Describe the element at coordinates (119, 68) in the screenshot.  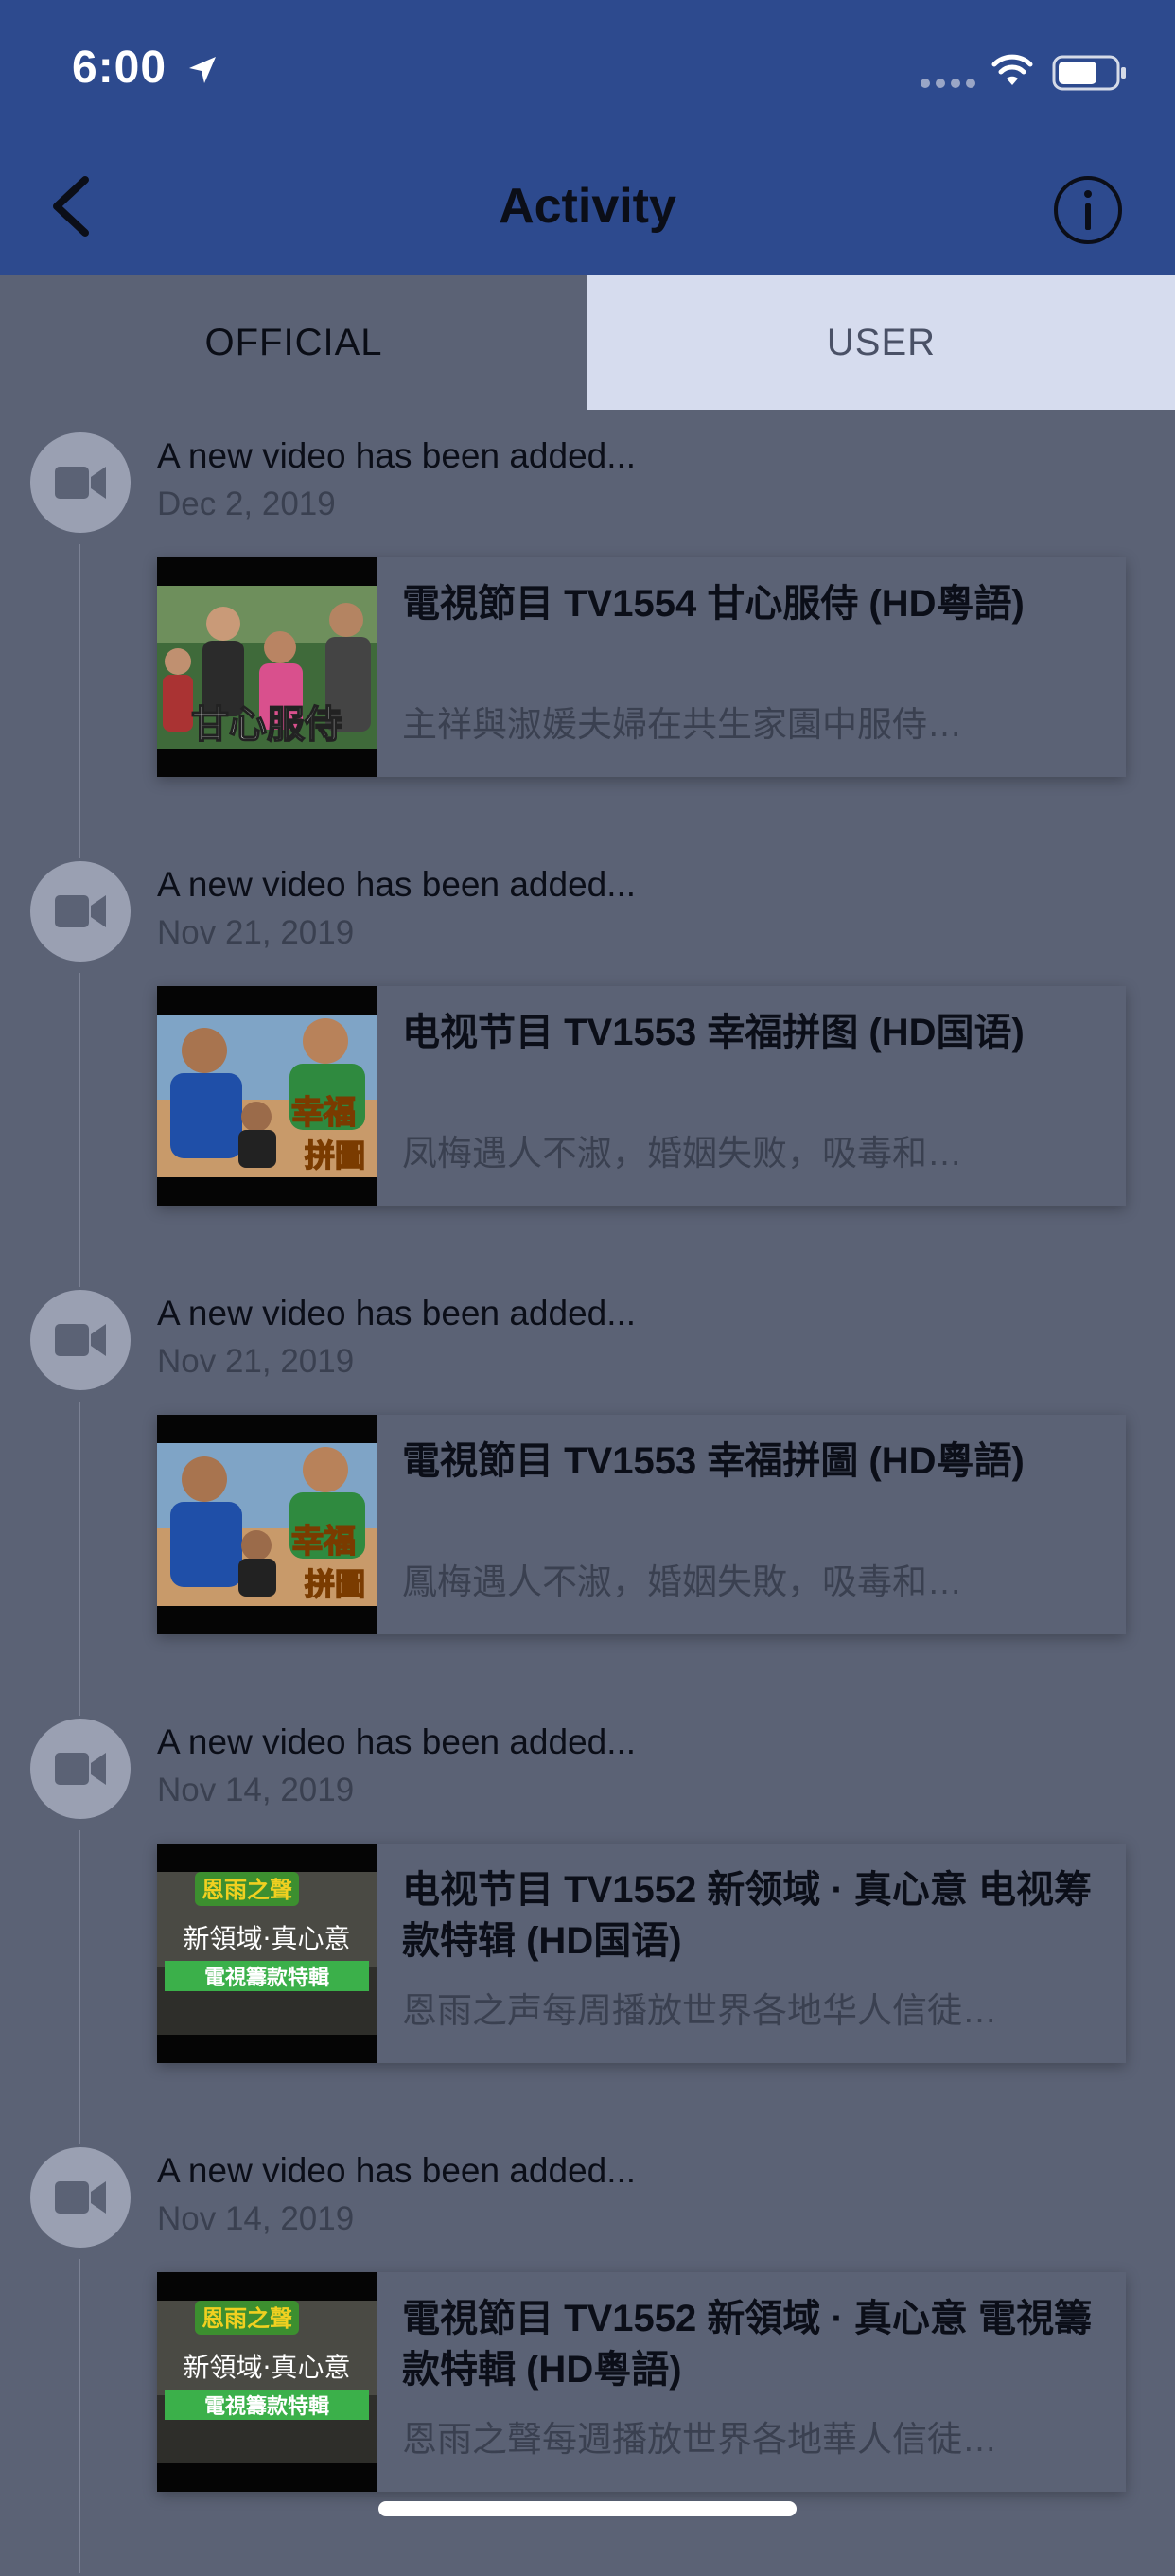
I see `status-time: 6:00` at that location.